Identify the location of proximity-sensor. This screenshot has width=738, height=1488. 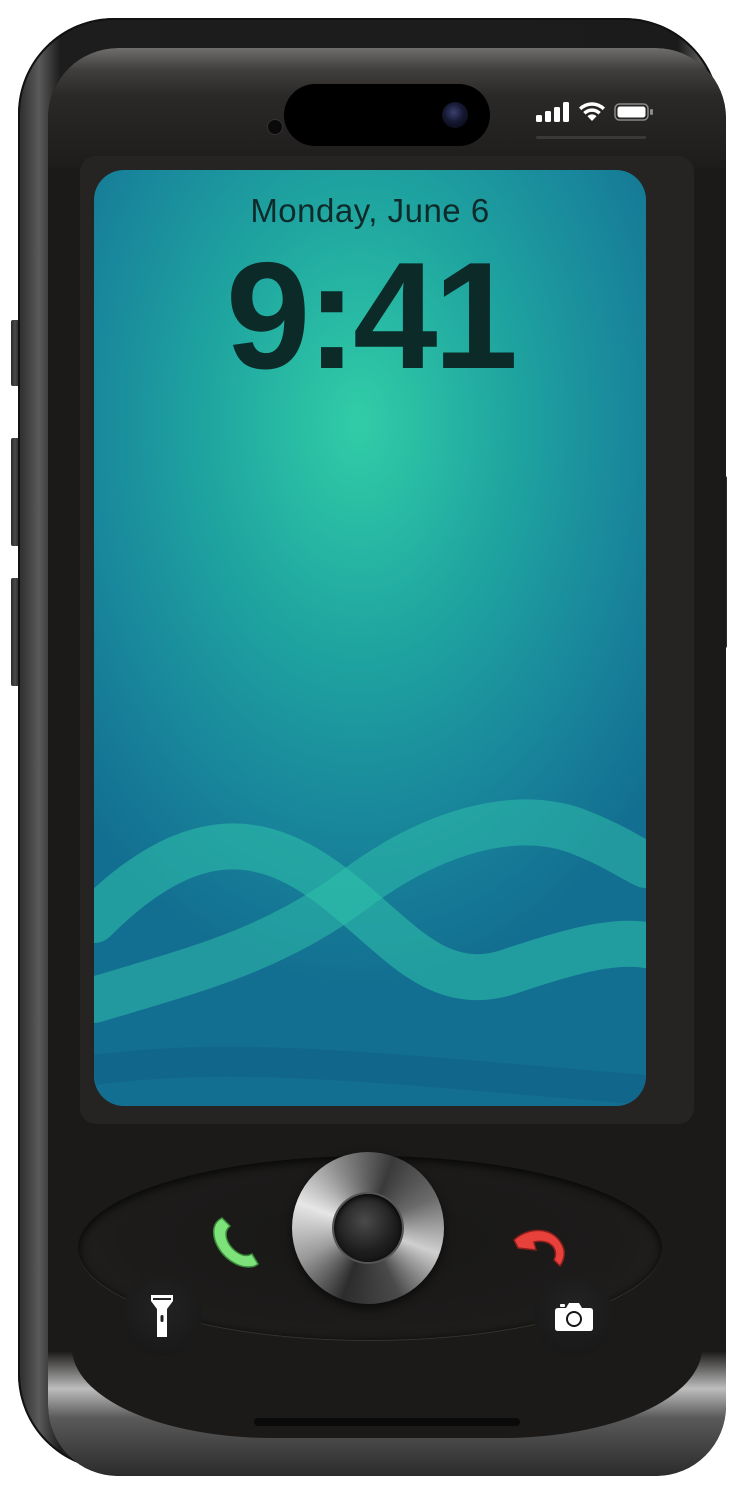
(275, 127).